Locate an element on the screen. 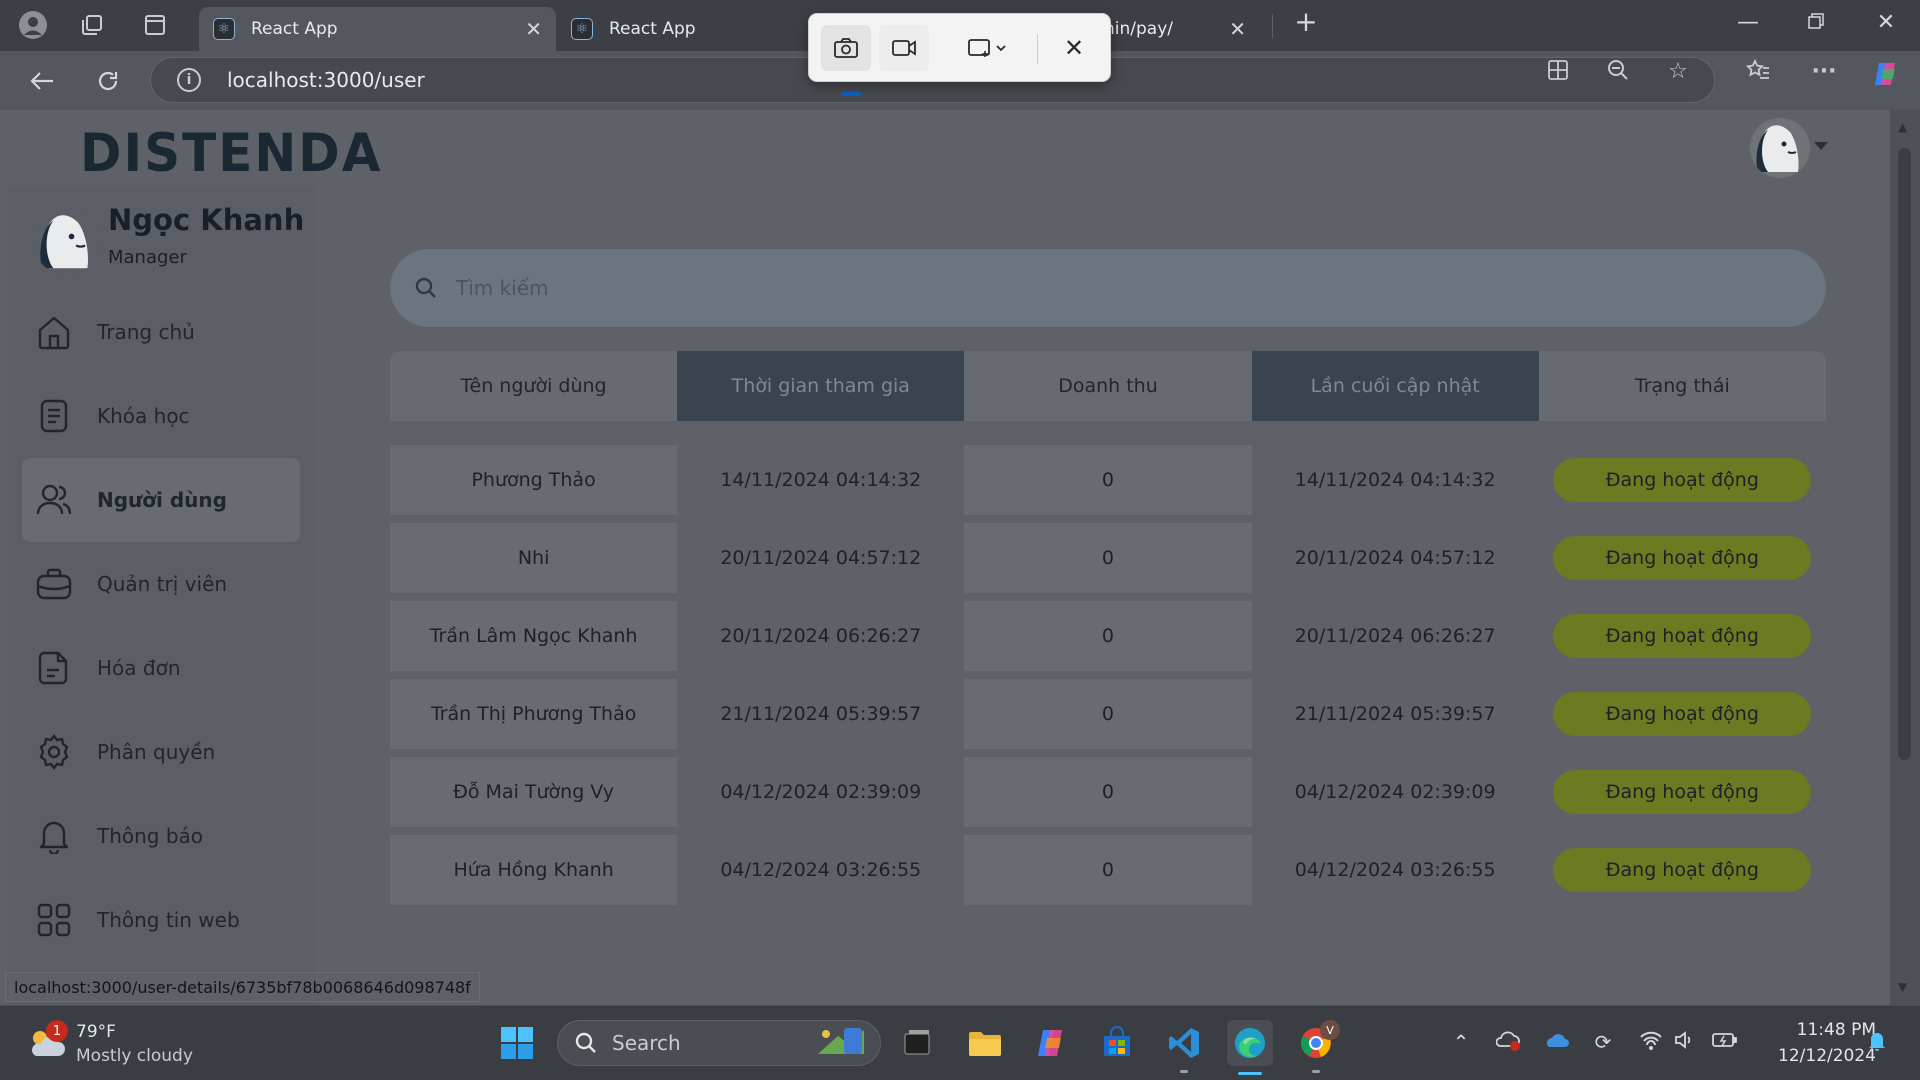 This screenshot has height=1080, width=1920. sidebar-item-label: Hóa đơn is located at coordinates (139, 668).